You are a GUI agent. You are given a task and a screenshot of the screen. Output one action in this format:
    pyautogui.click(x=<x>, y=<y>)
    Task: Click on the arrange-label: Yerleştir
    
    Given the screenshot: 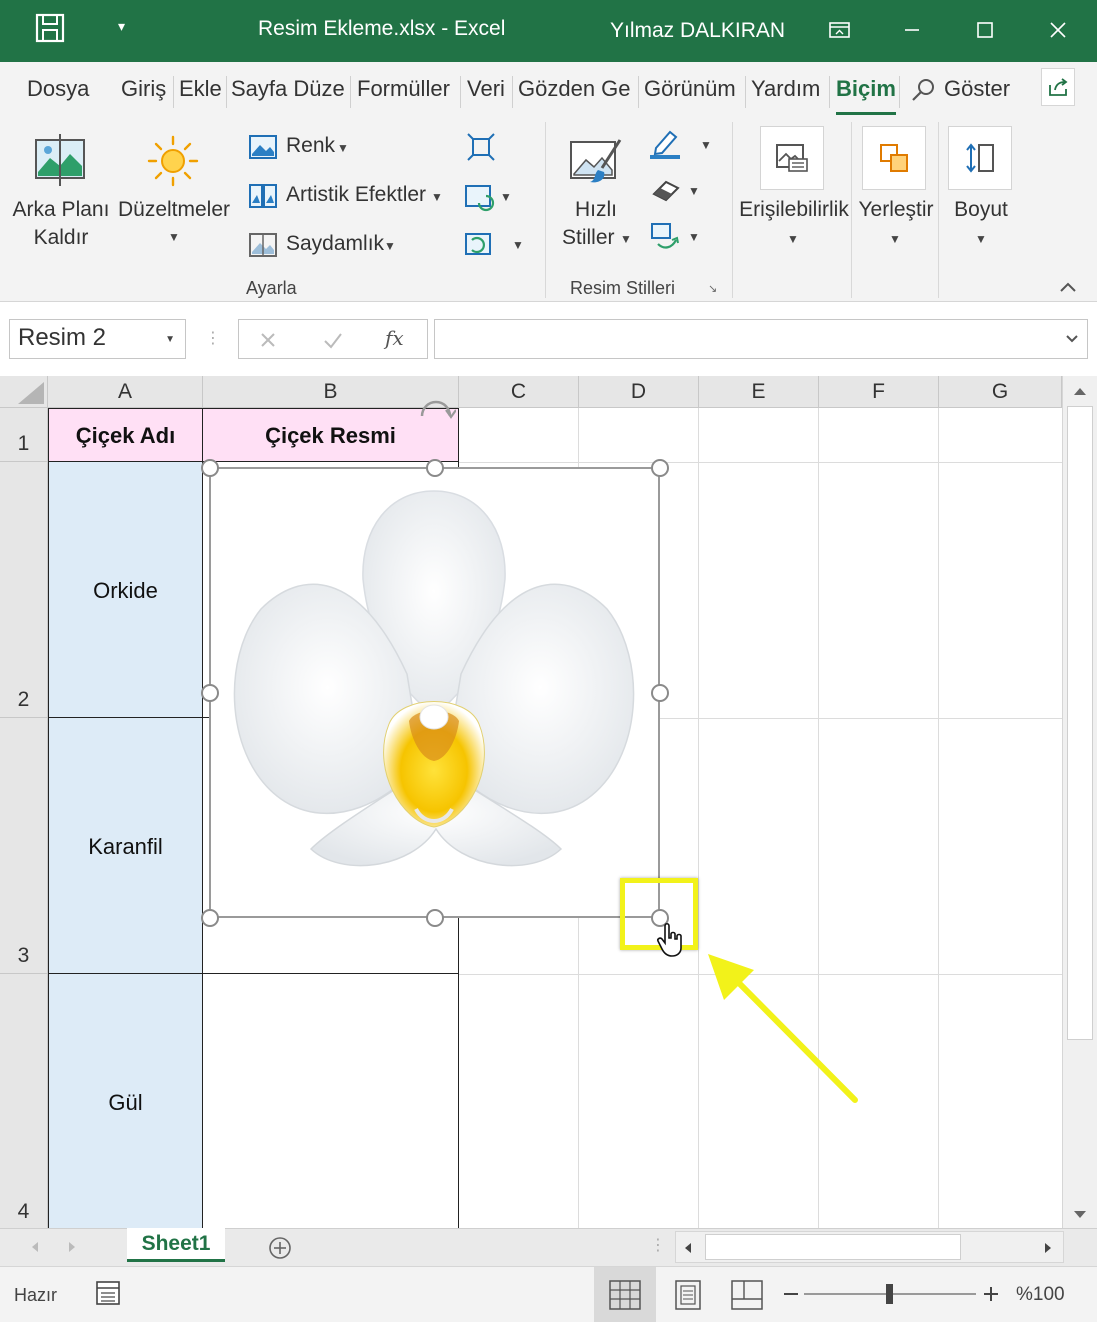 What is the action you would take?
    pyautogui.click(x=896, y=209)
    